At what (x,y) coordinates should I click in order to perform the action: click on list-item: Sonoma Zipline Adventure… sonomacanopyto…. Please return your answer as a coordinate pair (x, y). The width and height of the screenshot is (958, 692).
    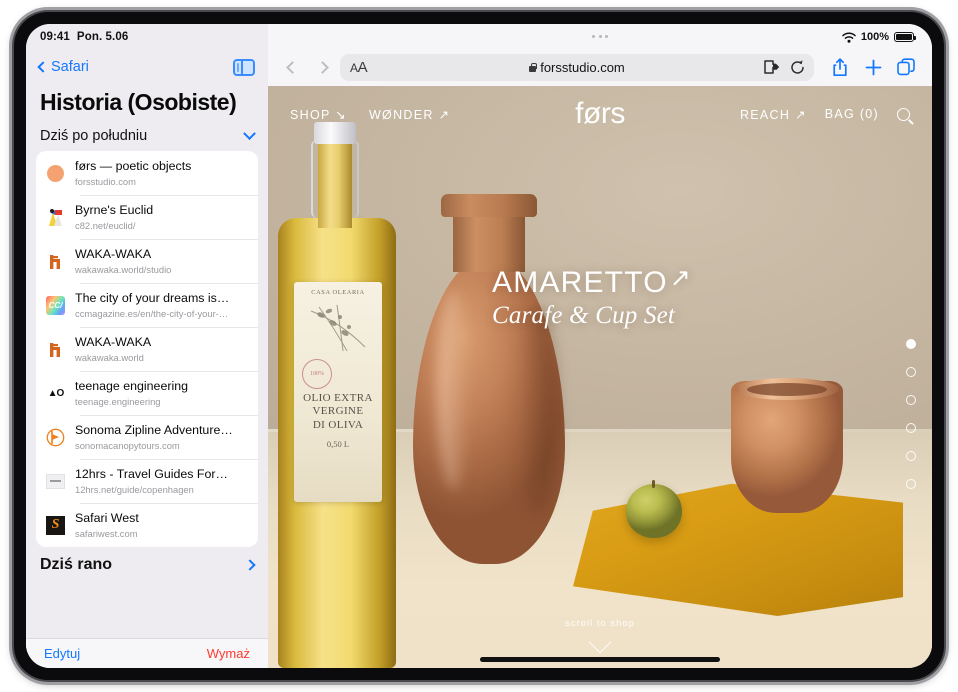
    Looking at the image, I should click on (147, 437).